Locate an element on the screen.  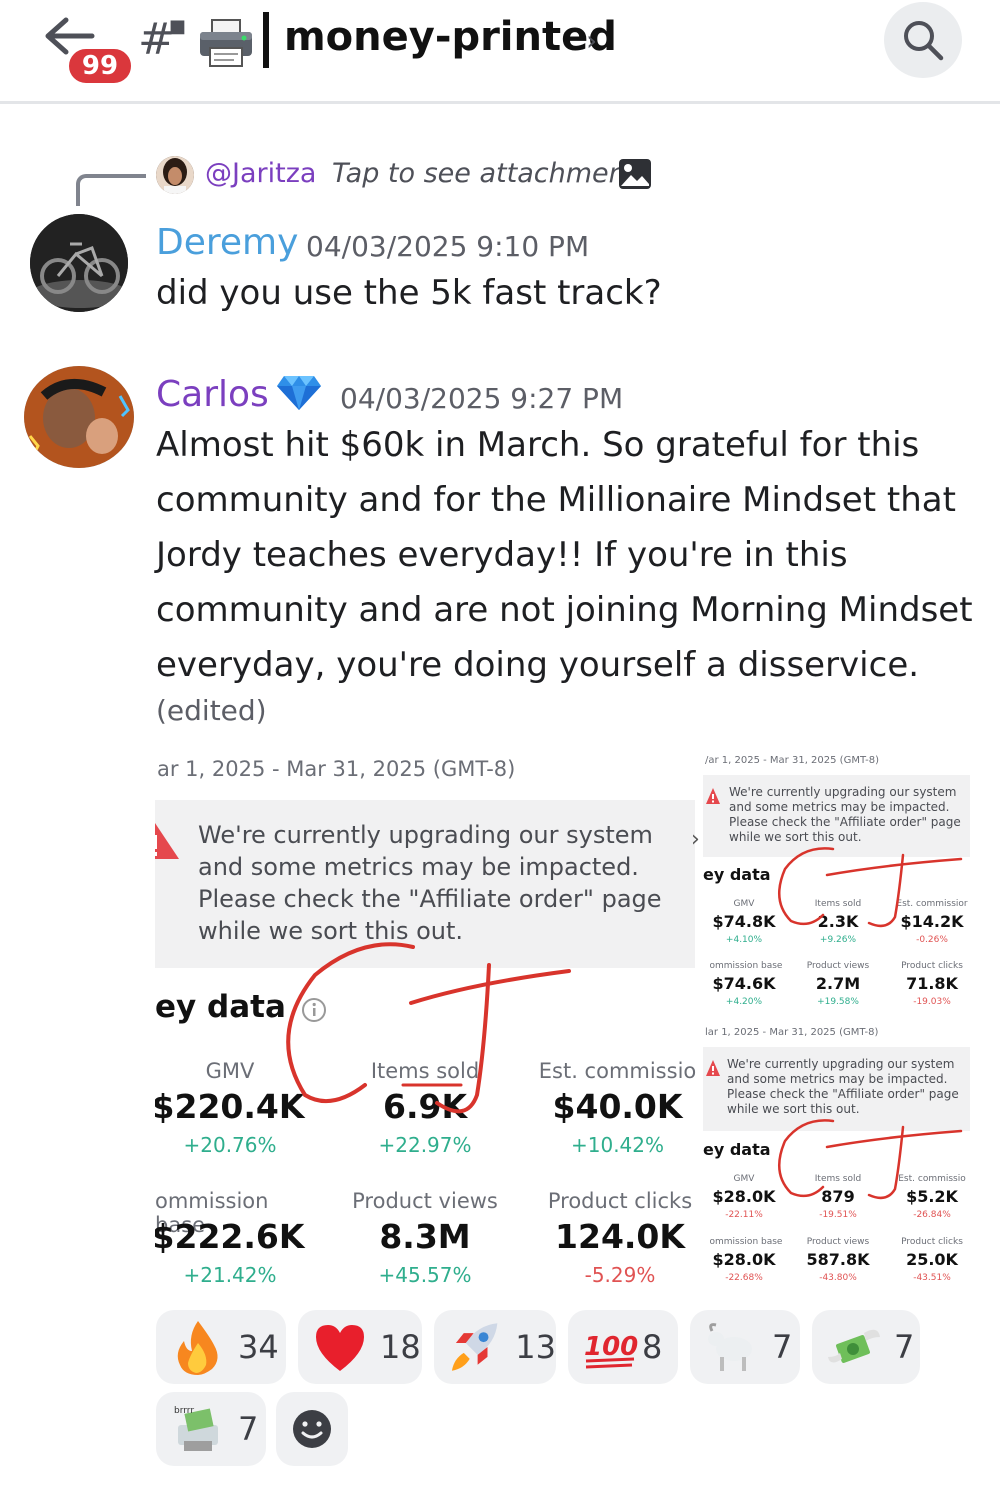
reaction-heart: 18 is located at coordinates (360, 1347).